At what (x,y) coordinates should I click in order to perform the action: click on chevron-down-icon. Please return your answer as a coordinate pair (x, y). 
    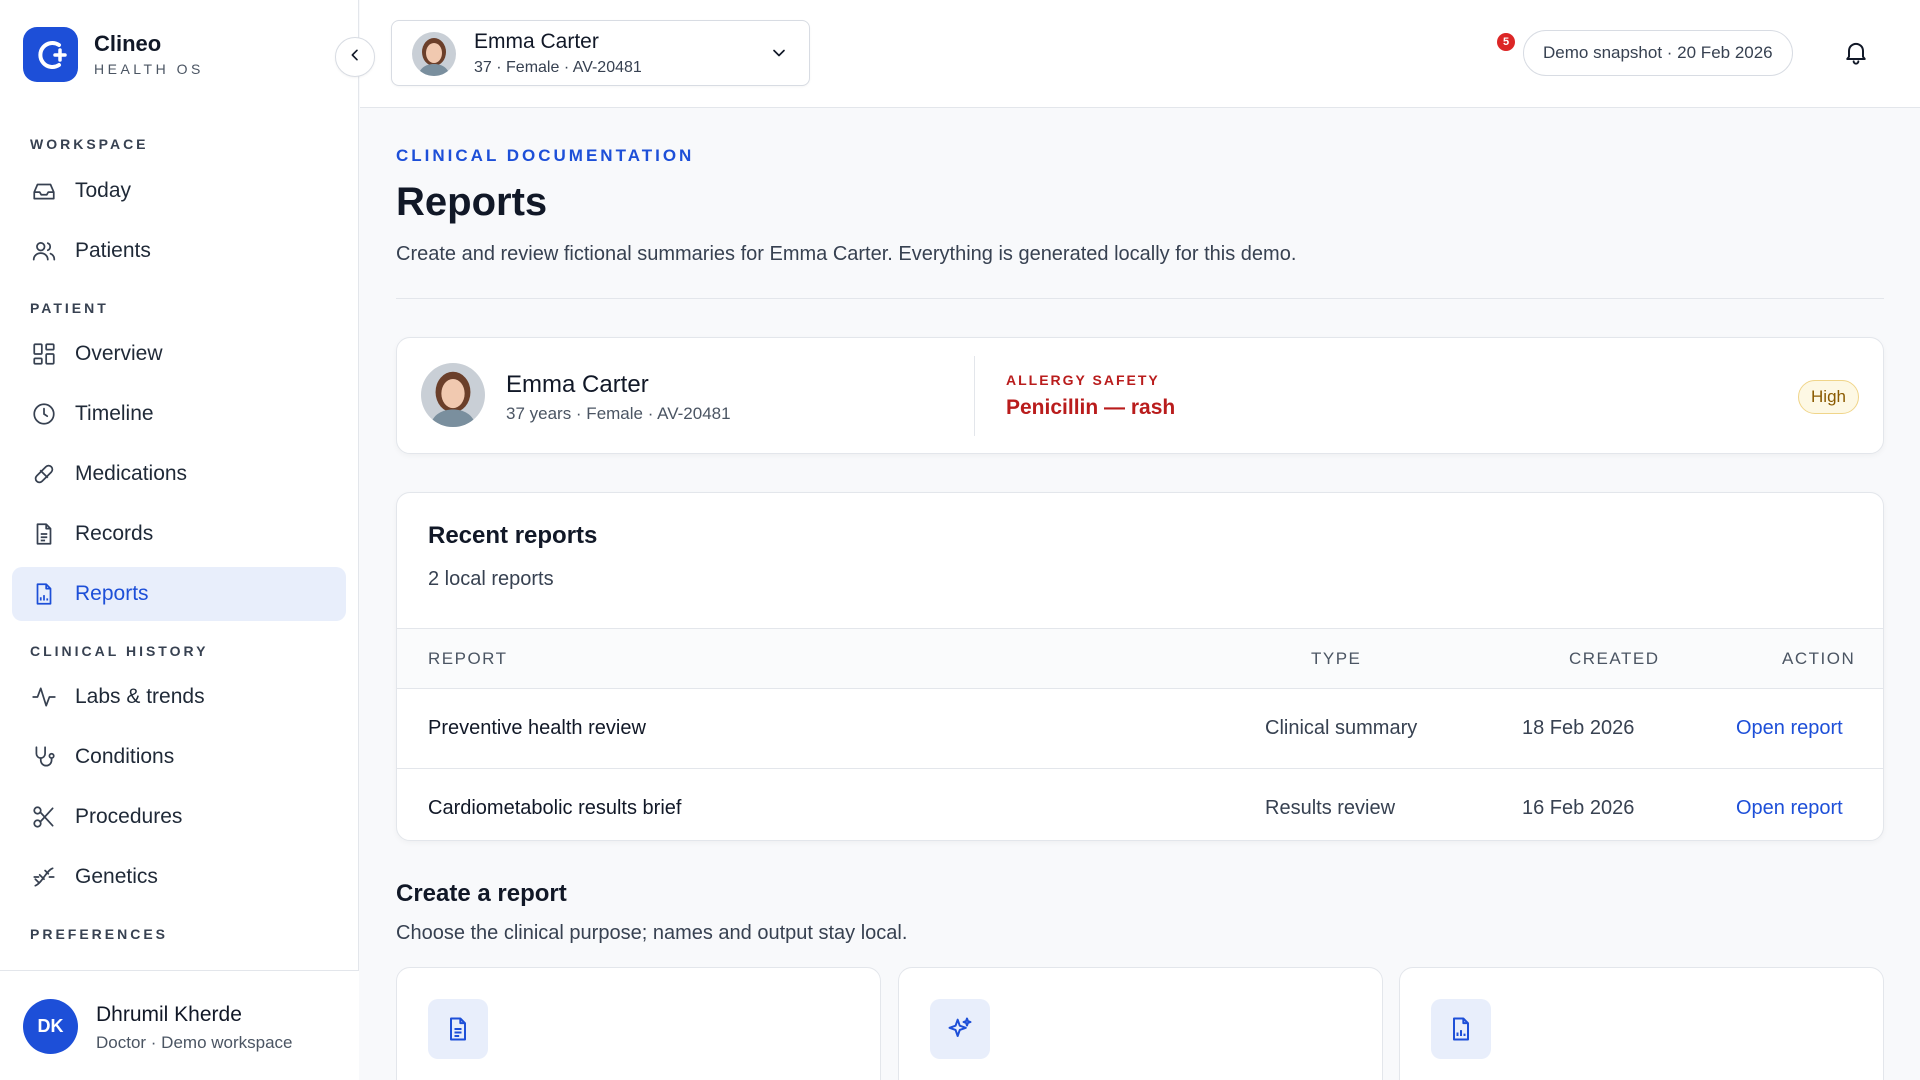
    Looking at the image, I should click on (779, 55).